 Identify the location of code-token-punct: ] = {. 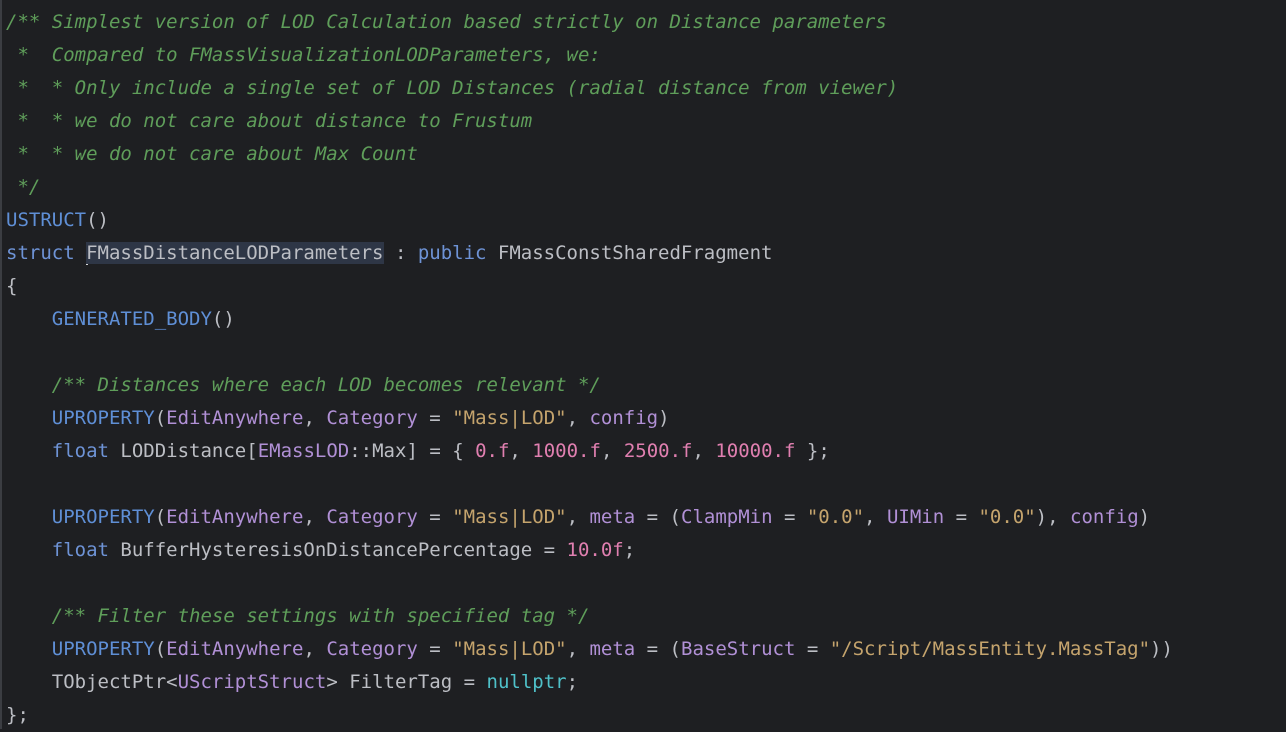
(441, 451).